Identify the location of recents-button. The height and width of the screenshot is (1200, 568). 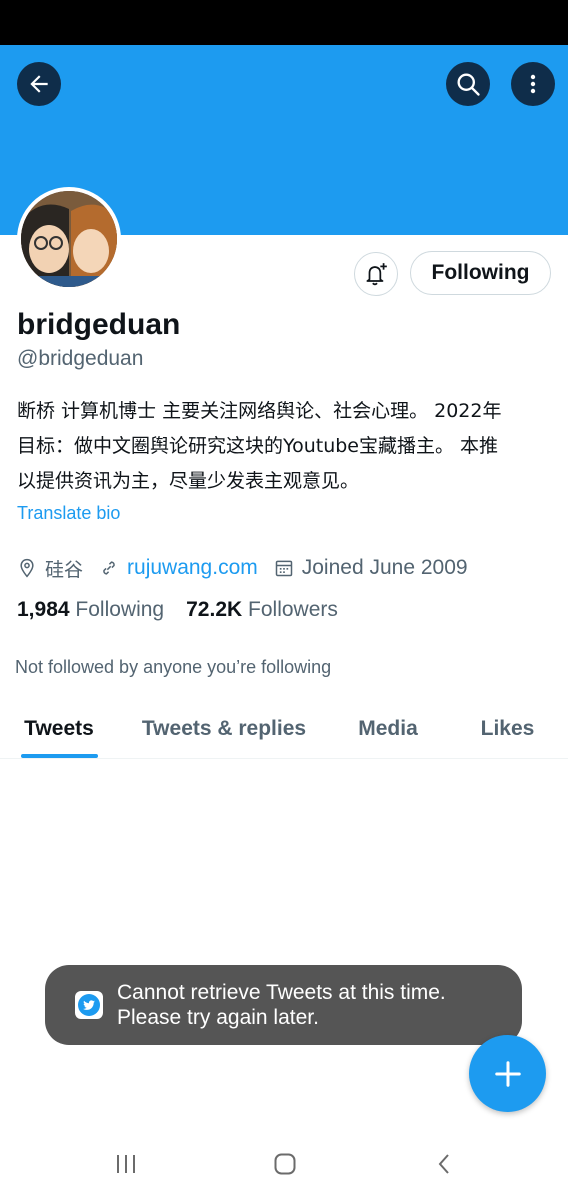
(126, 1164).